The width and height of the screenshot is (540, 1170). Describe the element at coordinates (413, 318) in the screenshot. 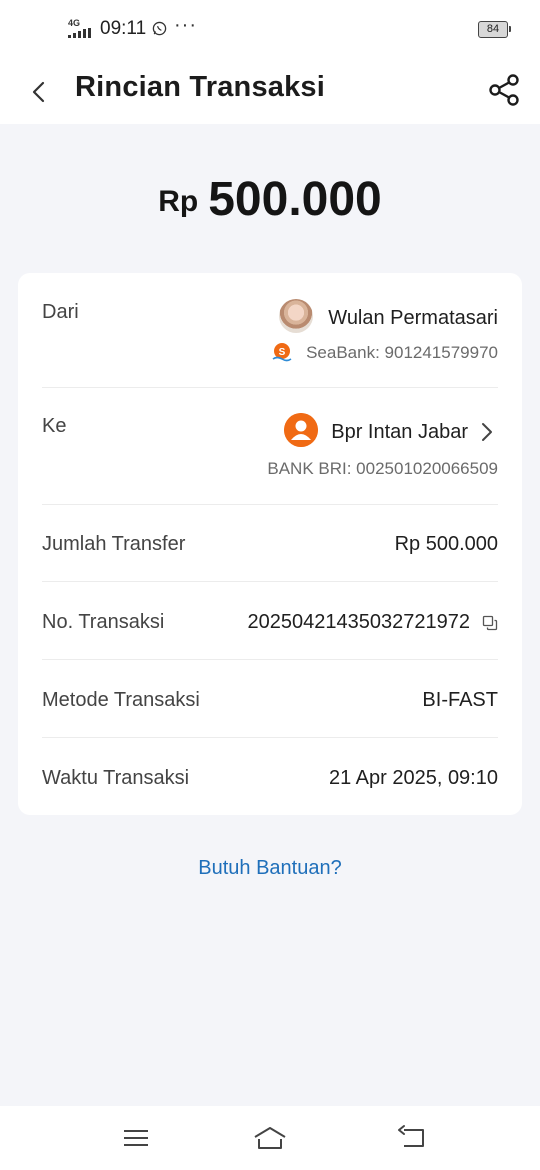

I see `sender-name: Wulan Permatasari` at that location.